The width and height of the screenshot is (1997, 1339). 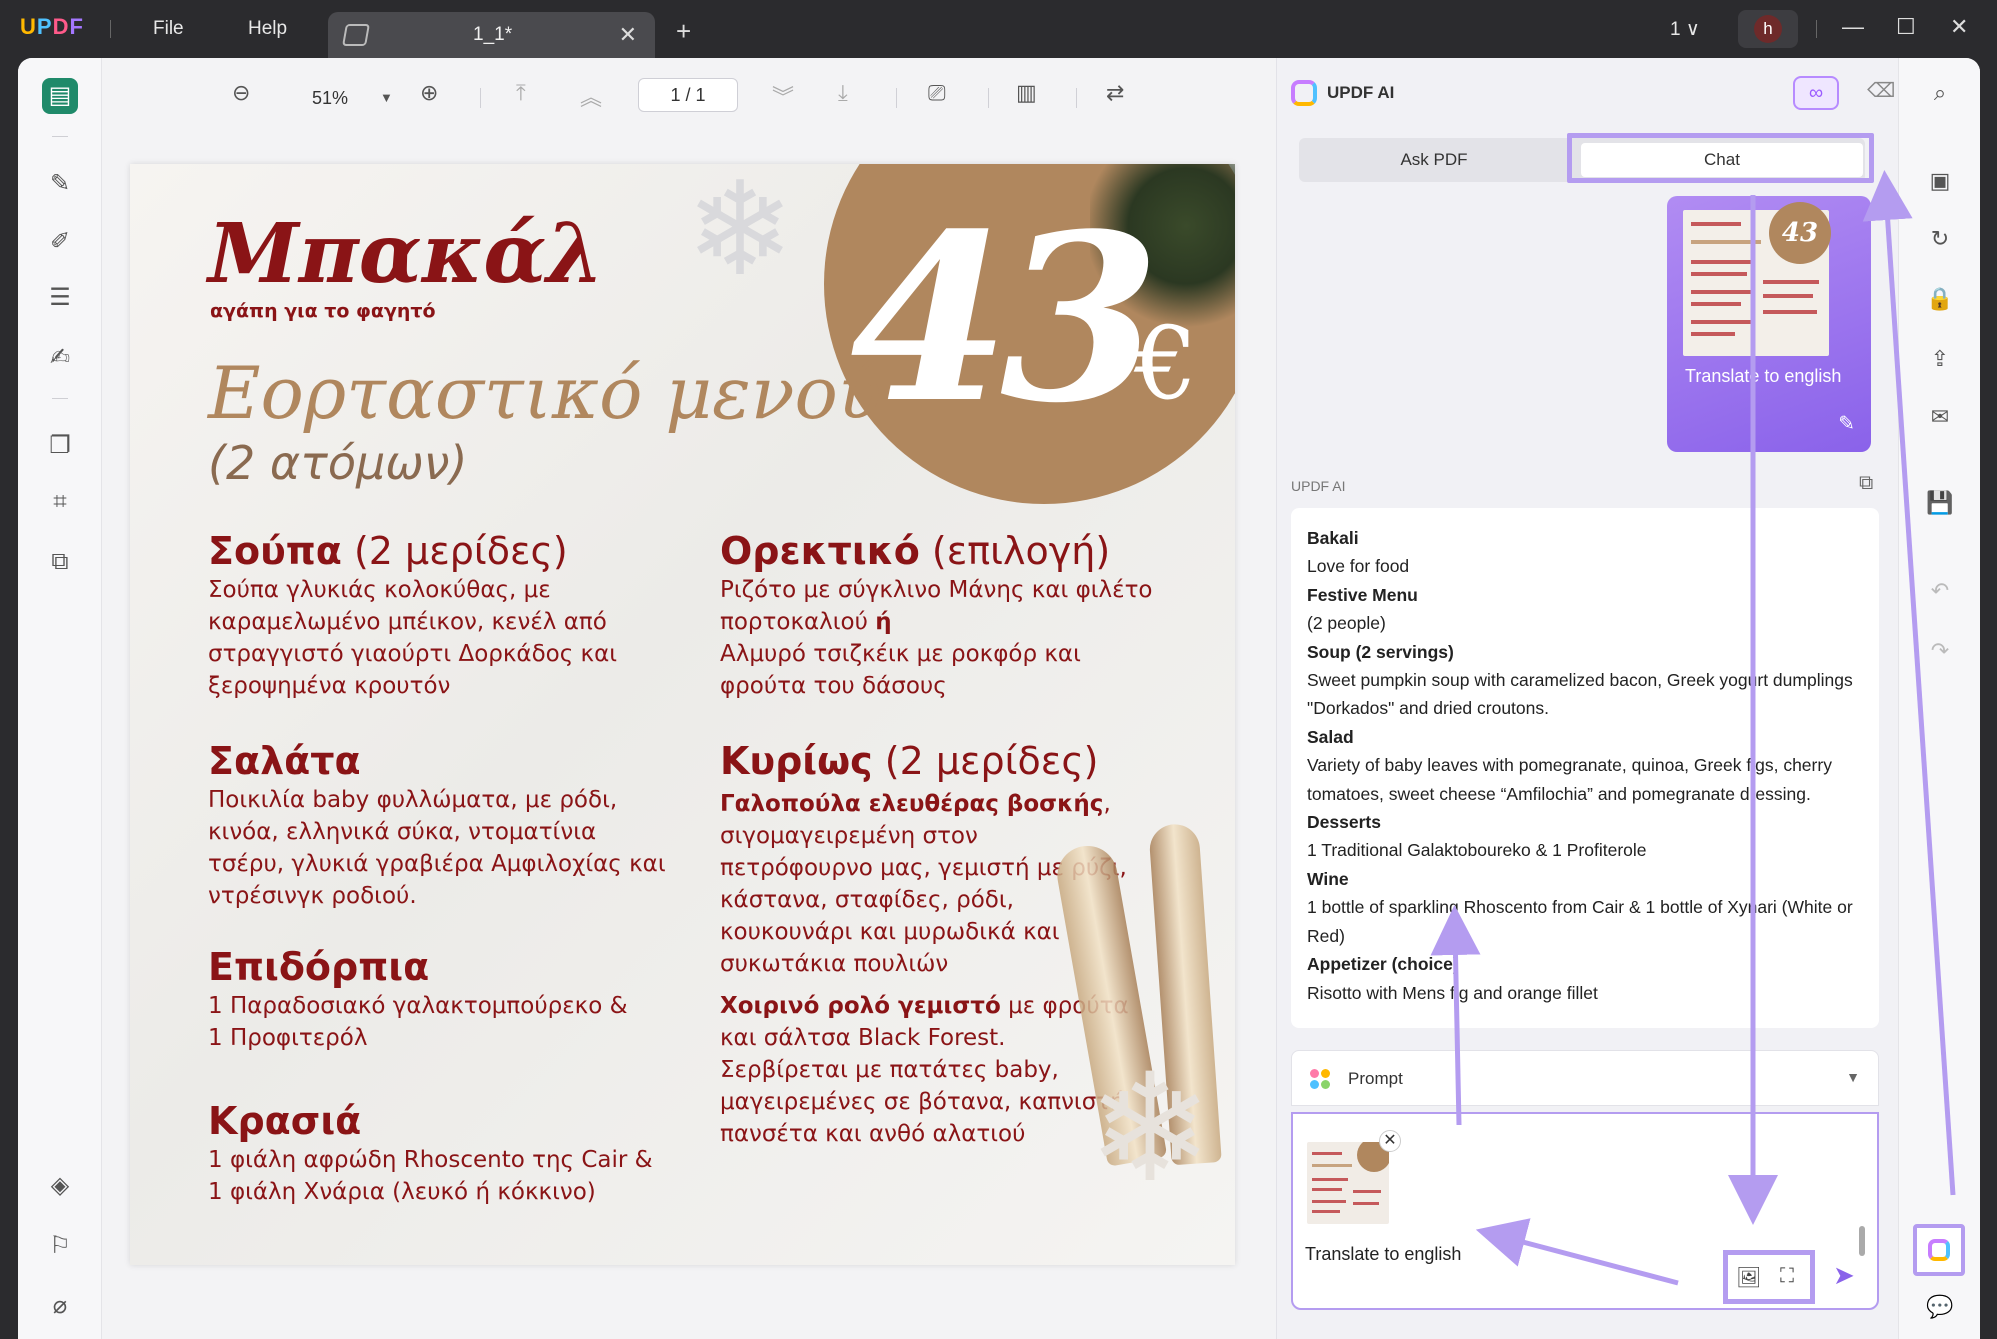 I want to click on bookmark-icon: ⚐, so click(x=60, y=1246).